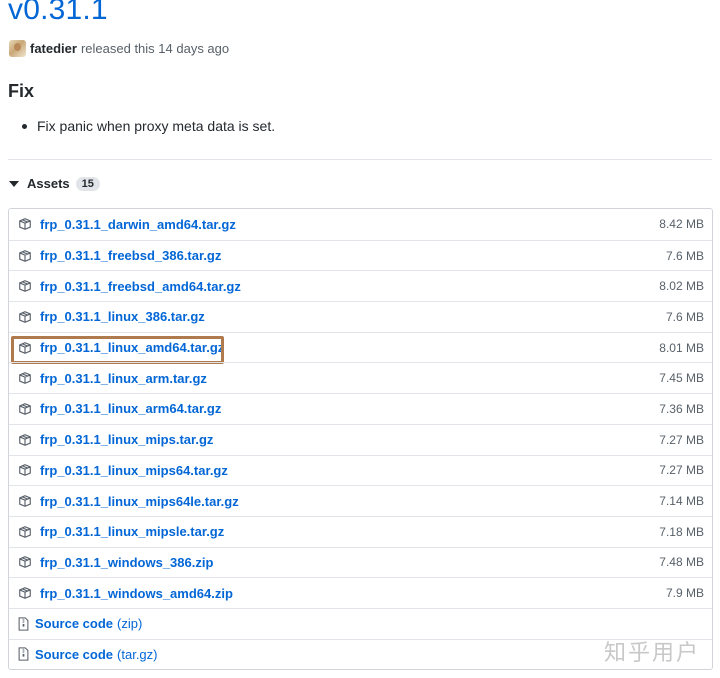  I want to click on asset-link: frp_0.31.1_linux_mips64le.tar.gz, so click(349, 501).